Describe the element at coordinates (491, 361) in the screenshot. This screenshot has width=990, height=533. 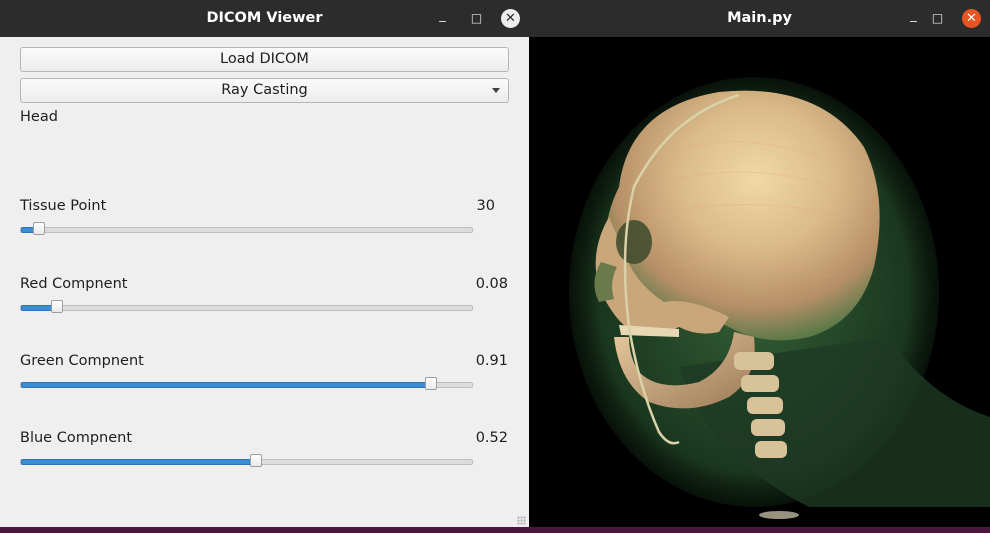
I see `green-component-value: 0.91` at that location.